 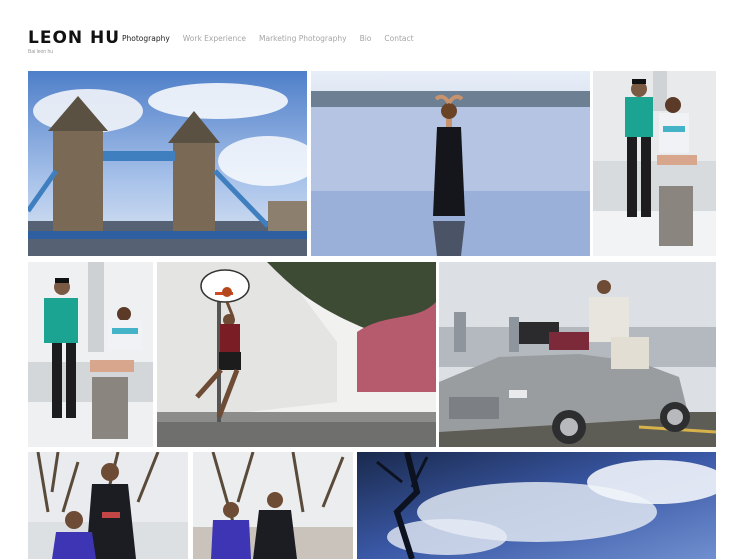 What do you see at coordinates (41, 52) in the screenshot?
I see `site-tagline: Bai leon hu` at bounding box center [41, 52].